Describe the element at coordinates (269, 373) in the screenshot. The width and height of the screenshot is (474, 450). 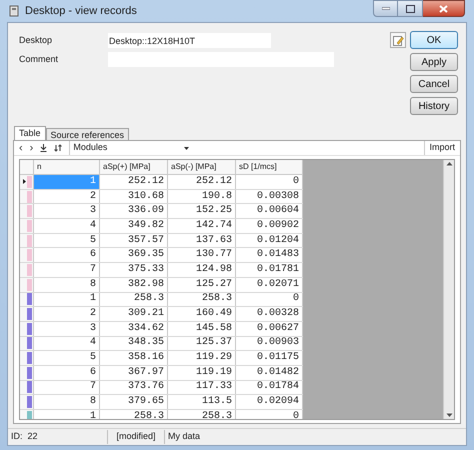
I see `table-cell: 0.01482` at that location.